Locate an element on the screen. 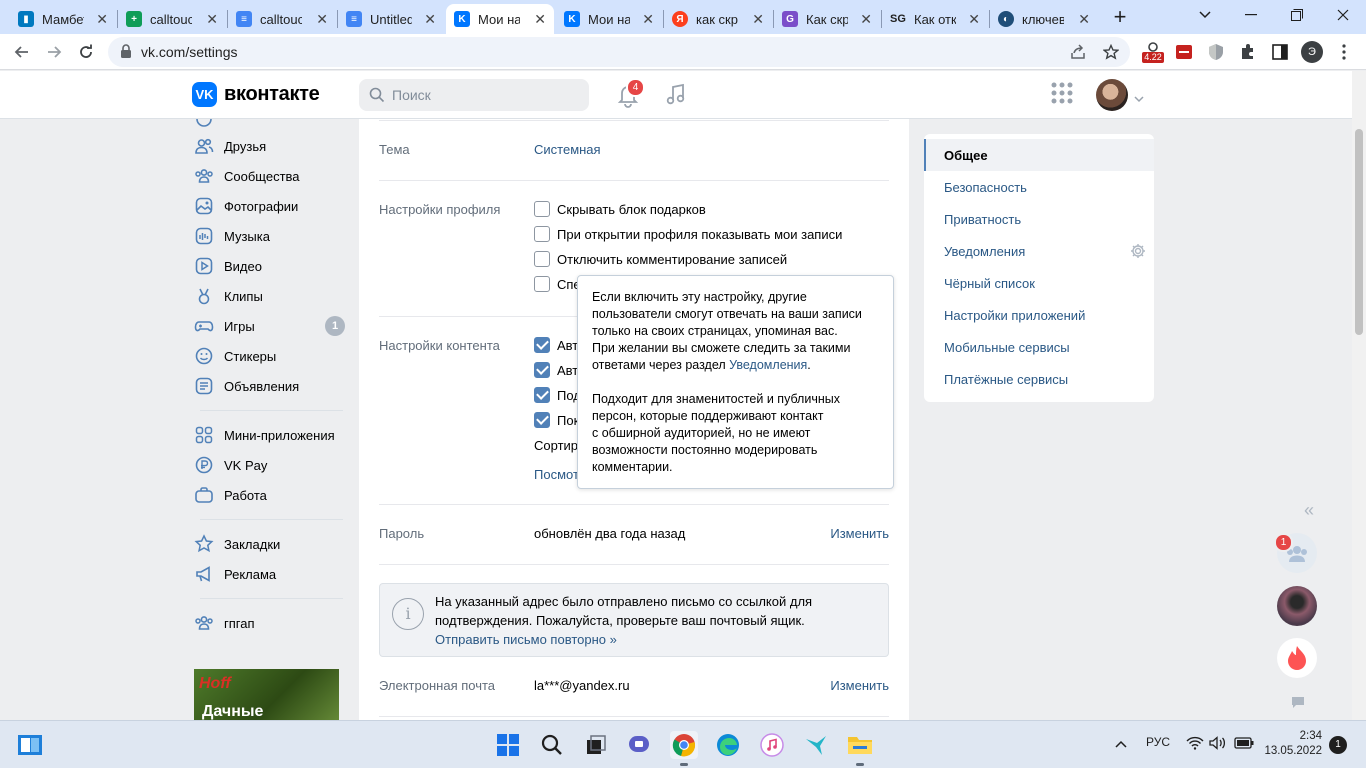 This screenshot has width=1366, height=768. checkbox-special: Спе is located at coordinates (557, 284).